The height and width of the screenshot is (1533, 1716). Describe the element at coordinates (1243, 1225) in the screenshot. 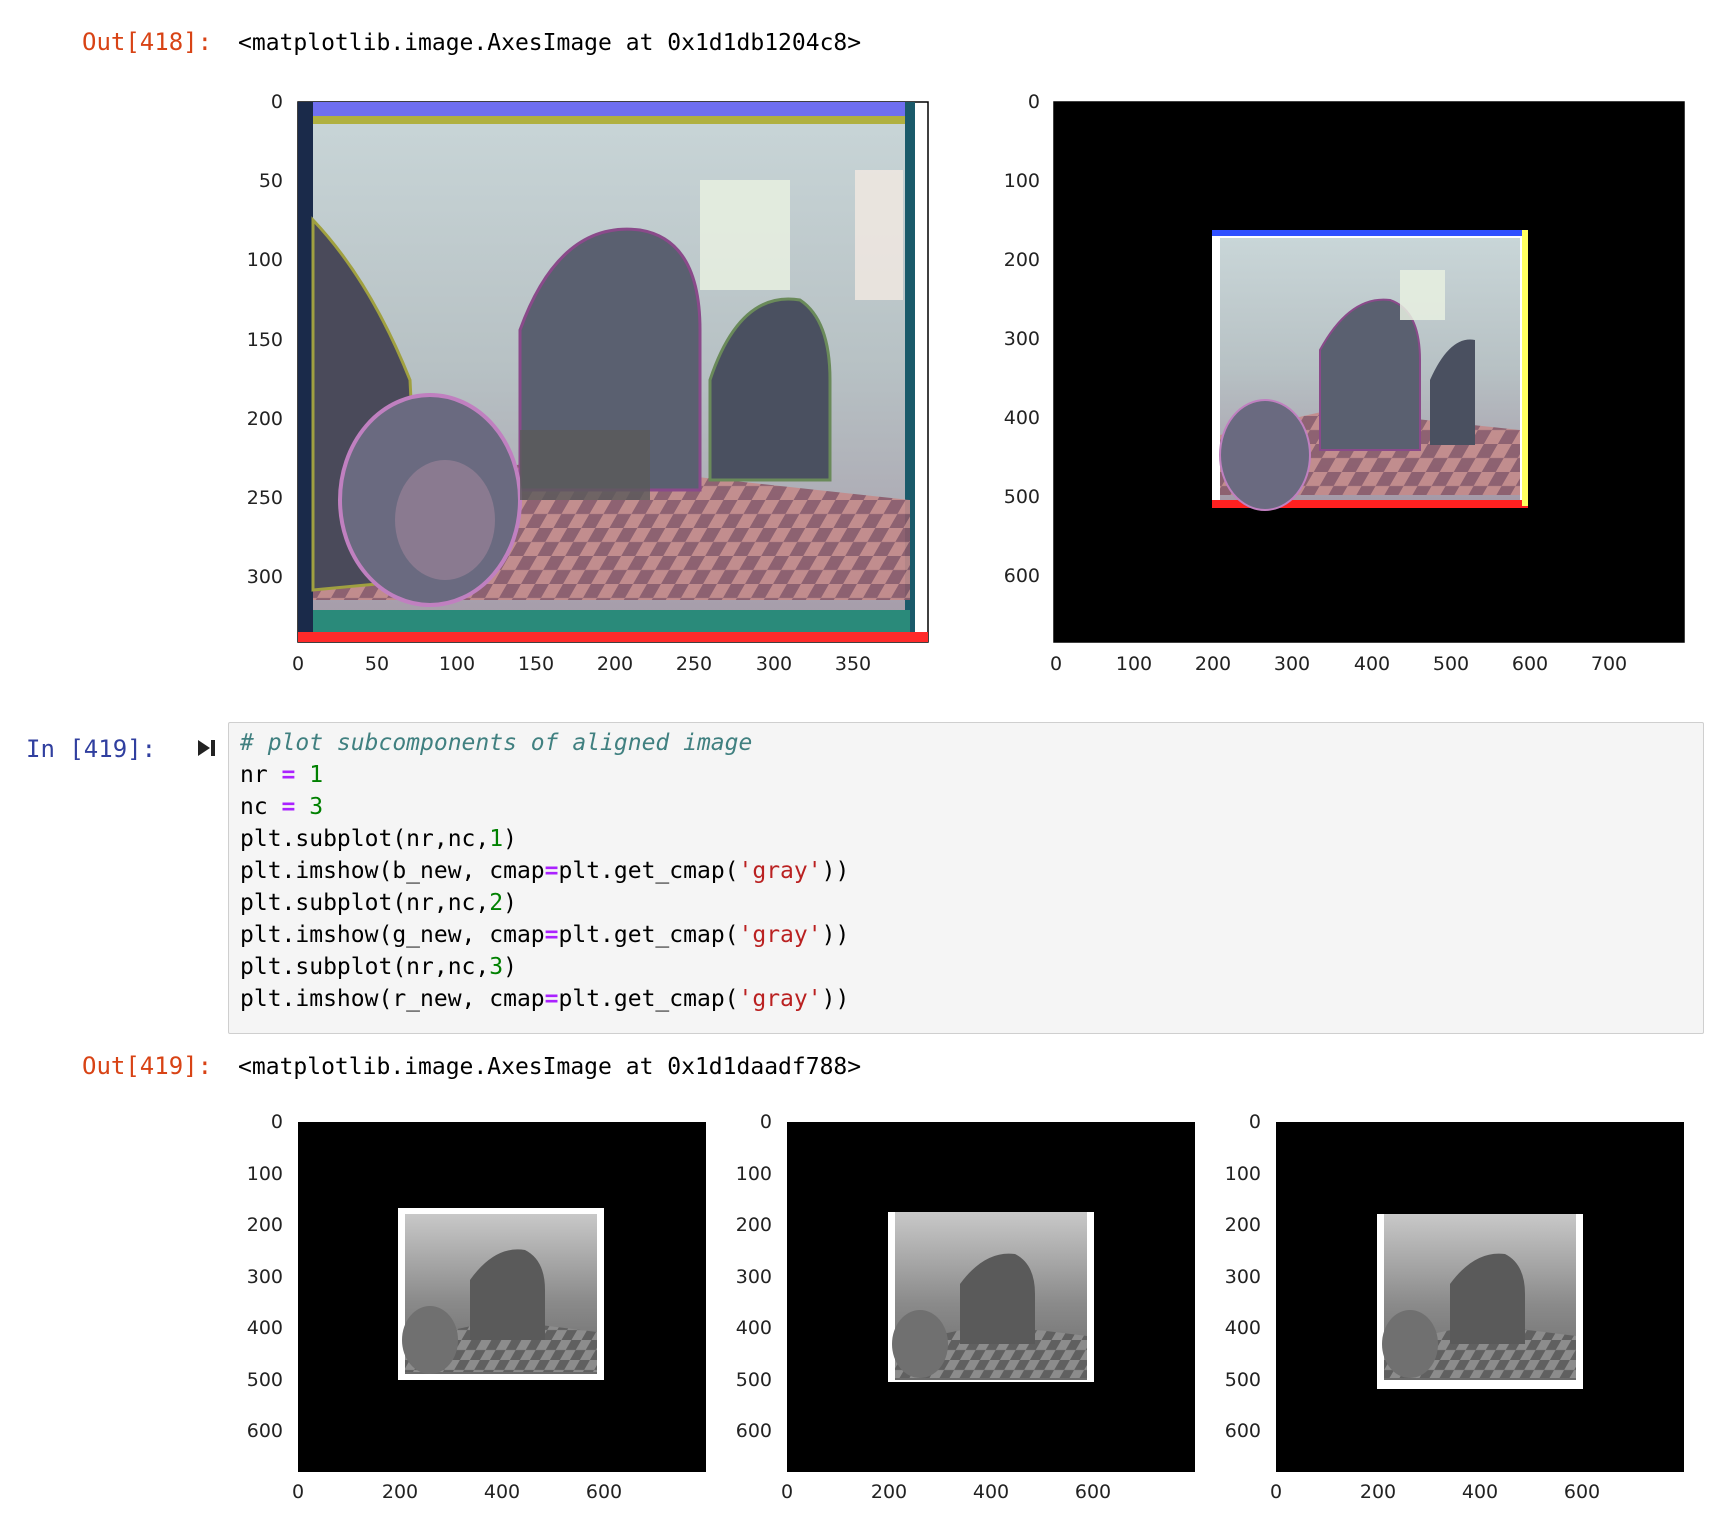

I see `plot-rnew-ytick: 200` at that location.